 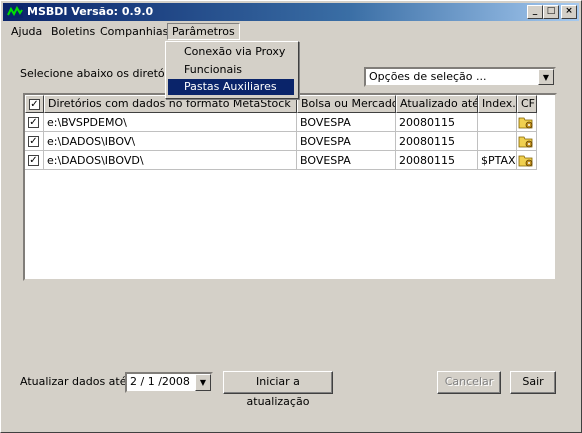 I want to click on header-index: Index., so click(x=497, y=104).